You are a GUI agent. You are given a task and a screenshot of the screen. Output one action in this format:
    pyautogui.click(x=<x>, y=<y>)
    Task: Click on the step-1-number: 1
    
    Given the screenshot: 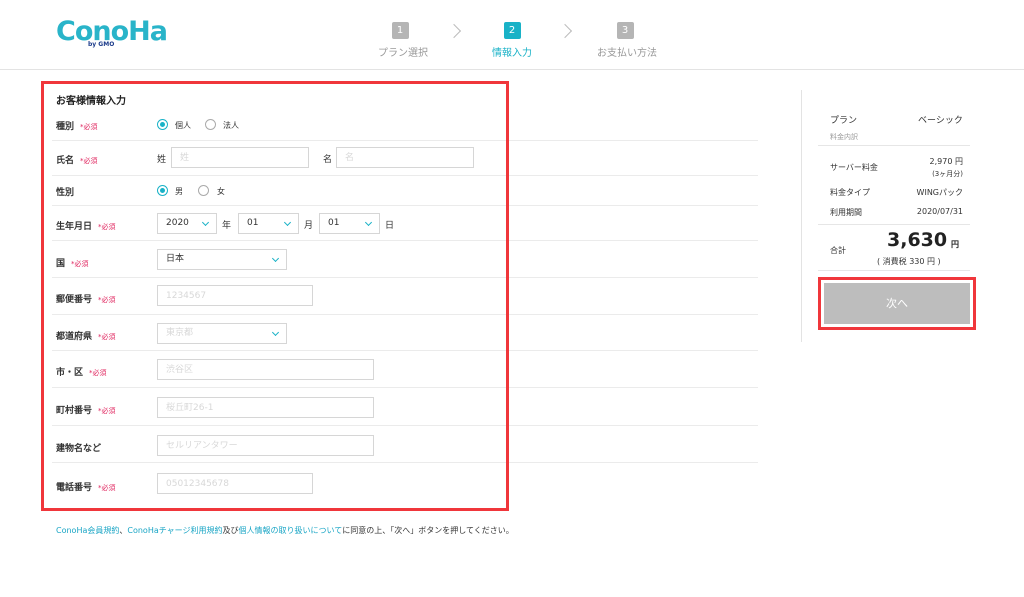 What is the action you would take?
    pyautogui.click(x=400, y=30)
    